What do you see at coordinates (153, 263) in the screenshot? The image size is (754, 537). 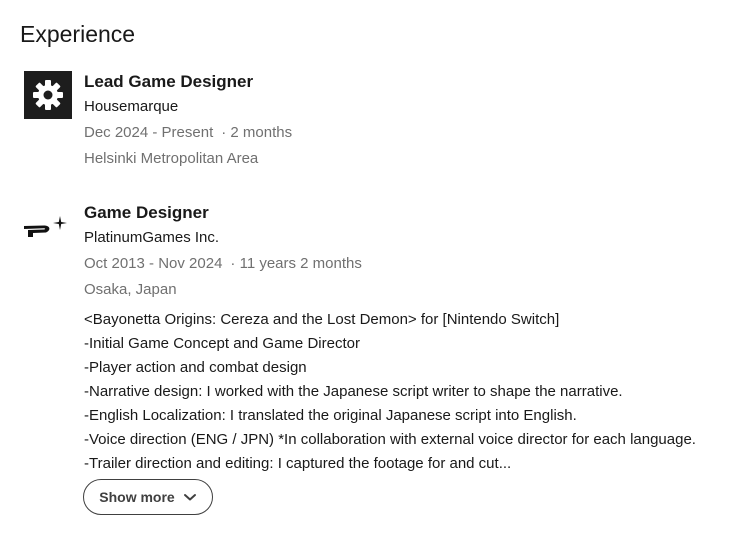 I see `dates-text: Oct 2013 - Nov 2024` at bounding box center [153, 263].